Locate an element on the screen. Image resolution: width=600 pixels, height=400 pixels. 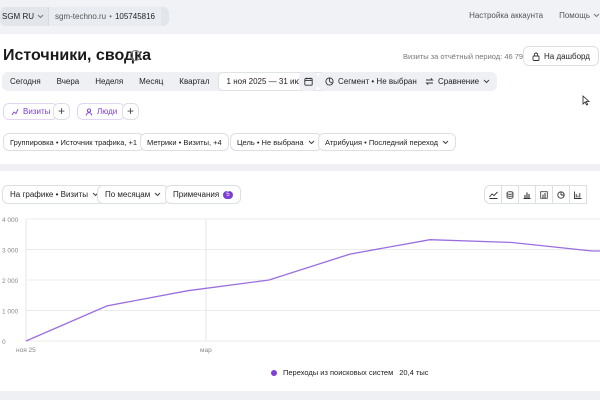
notes-count-badge: 5 is located at coordinates (228, 194).